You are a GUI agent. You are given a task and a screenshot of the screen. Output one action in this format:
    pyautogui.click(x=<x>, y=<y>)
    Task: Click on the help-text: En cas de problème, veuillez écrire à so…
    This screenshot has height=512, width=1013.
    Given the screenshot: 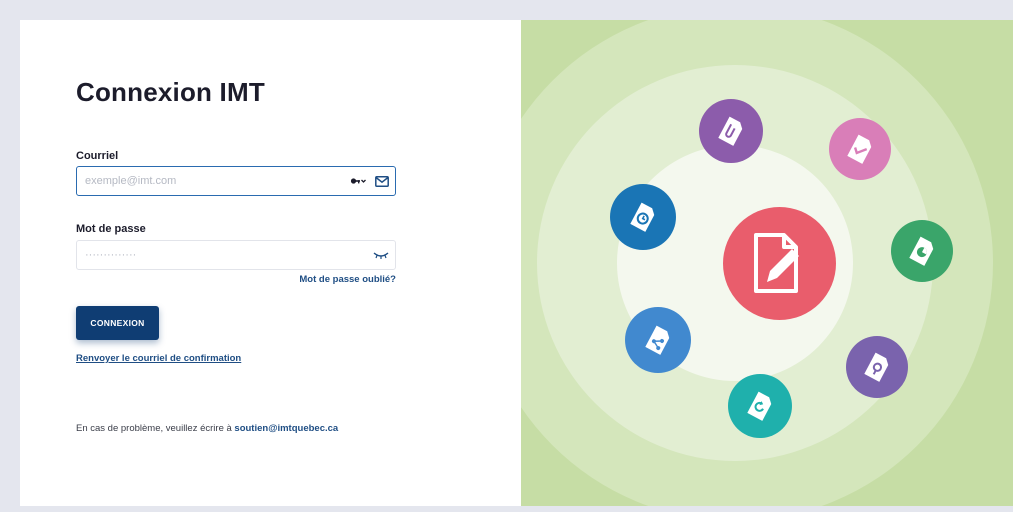 What is the action you would take?
    pyautogui.click(x=207, y=428)
    